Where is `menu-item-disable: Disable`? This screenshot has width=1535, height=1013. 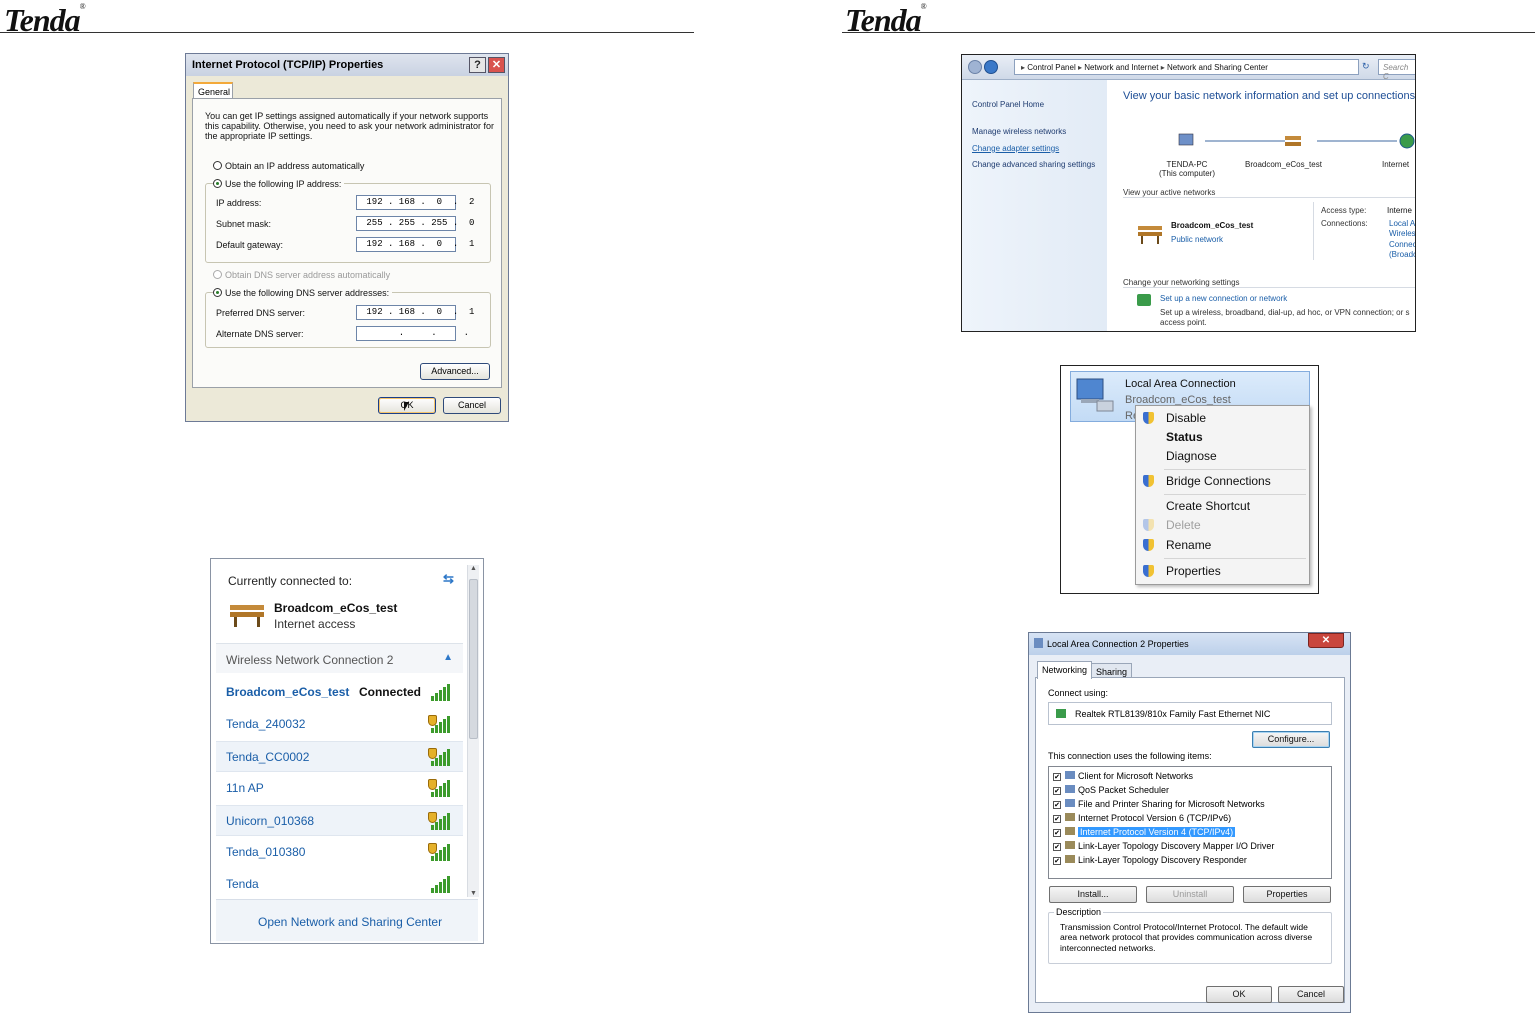
menu-item-disable: Disable is located at coordinates (1186, 418).